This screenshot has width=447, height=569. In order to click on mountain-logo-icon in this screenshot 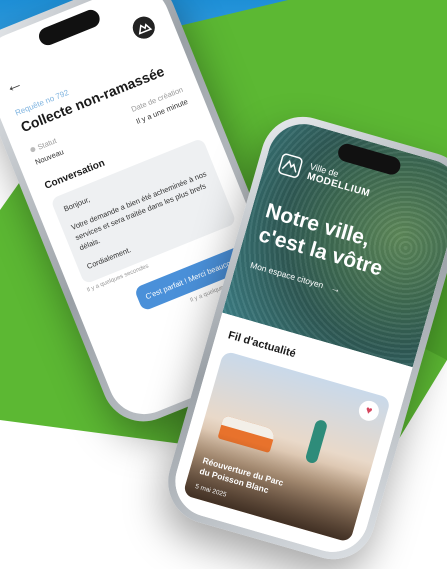, I will do `click(290, 165)`.